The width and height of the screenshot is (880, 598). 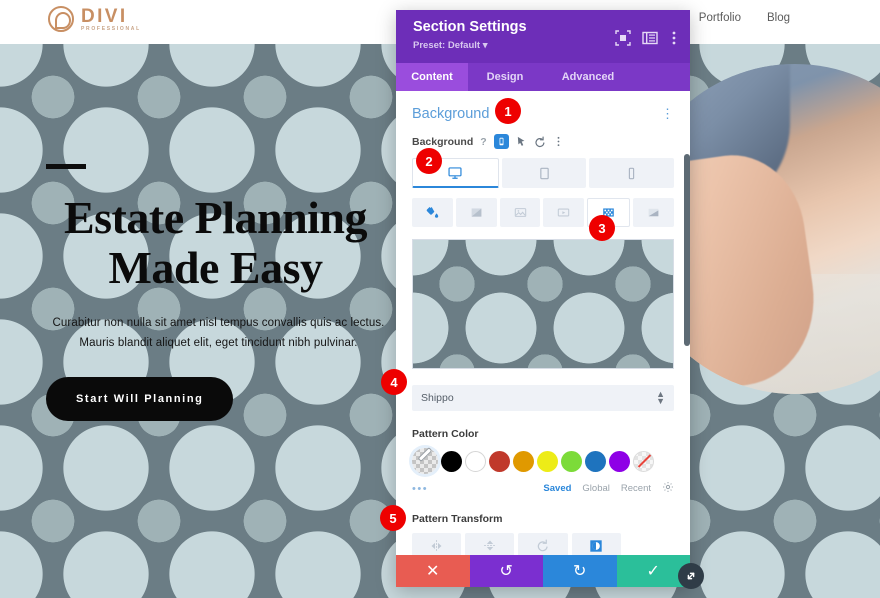 I want to click on device-tab-tablet, so click(x=544, y=173).